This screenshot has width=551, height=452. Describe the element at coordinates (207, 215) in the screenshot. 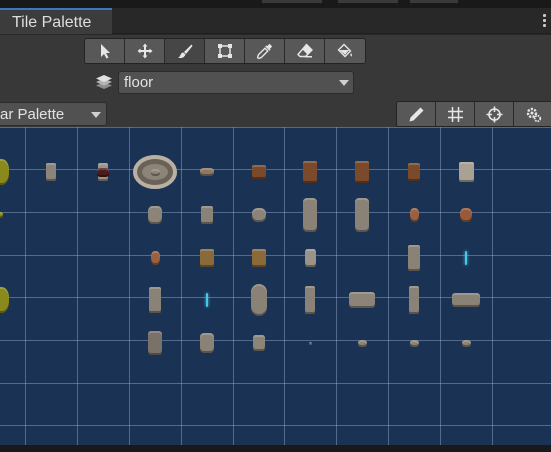

I see `palette-tile-stone-cross` at that location.